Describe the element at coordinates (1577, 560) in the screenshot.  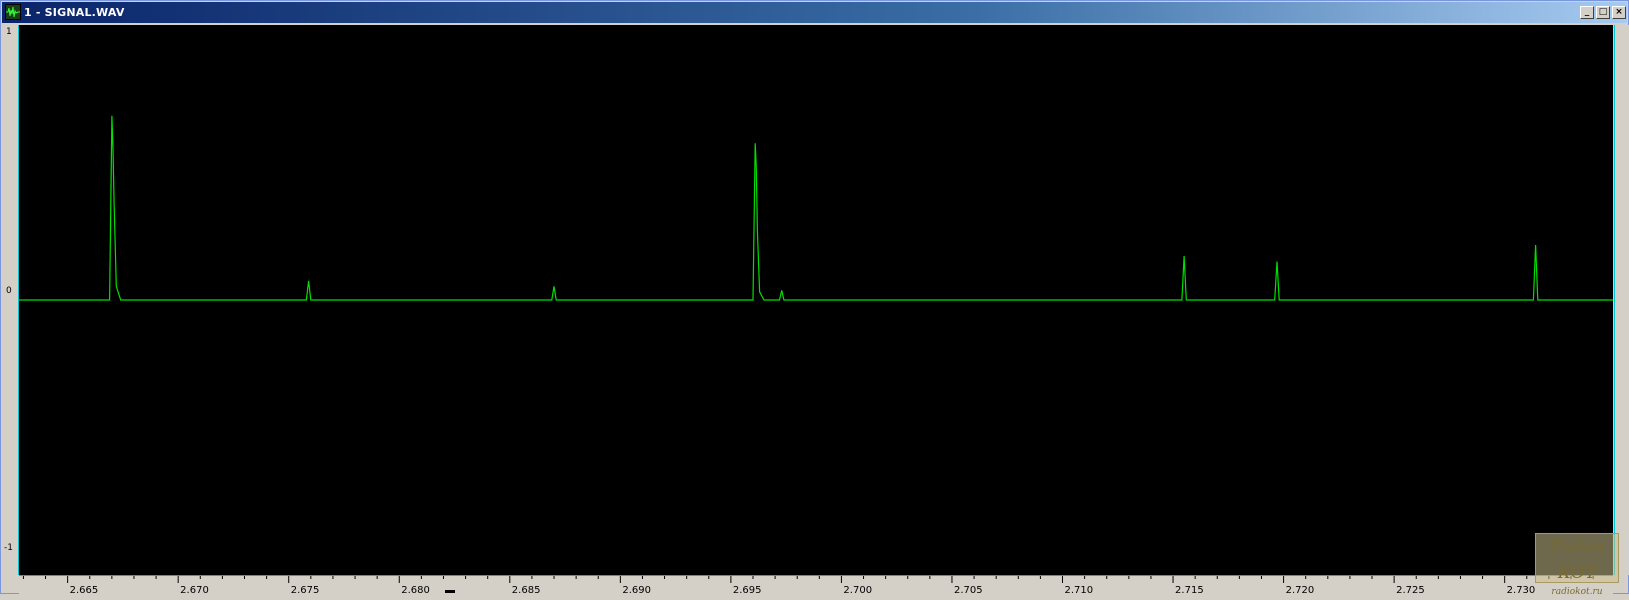
I see `watermark-main-text: Радио КОТ` at that location.